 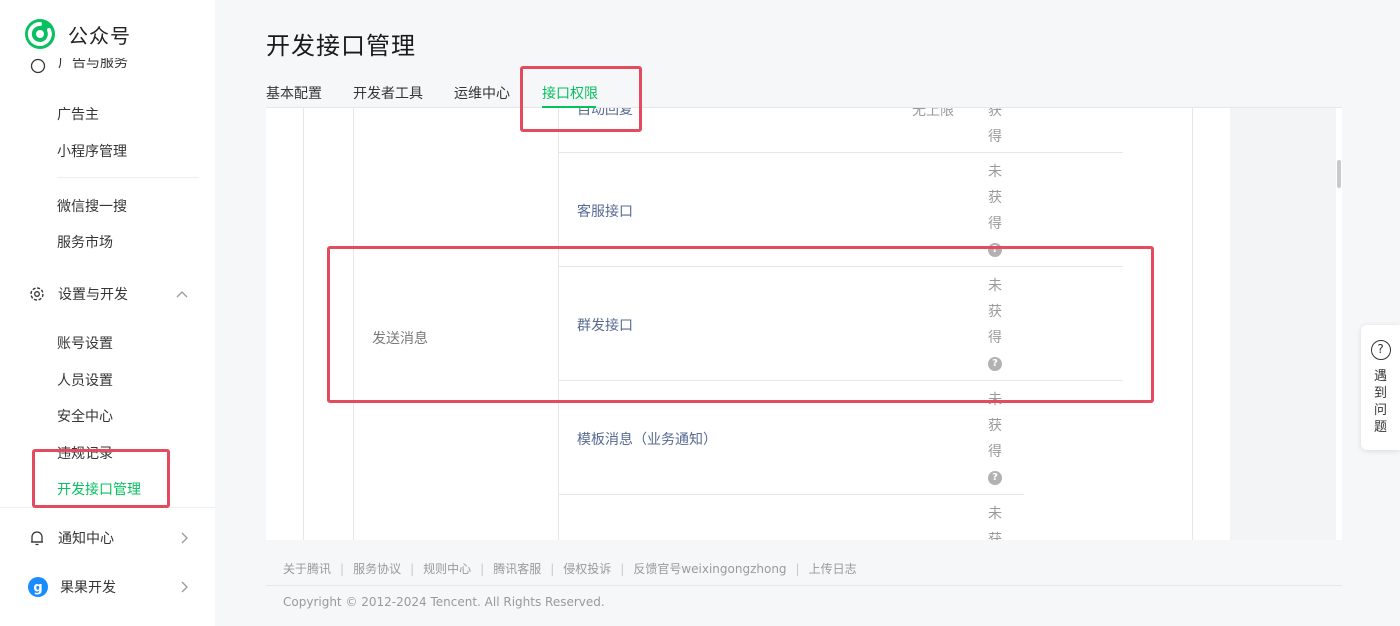 I want to click on sidebar-group-label: 设置与开发, so click(x=93, y=295).